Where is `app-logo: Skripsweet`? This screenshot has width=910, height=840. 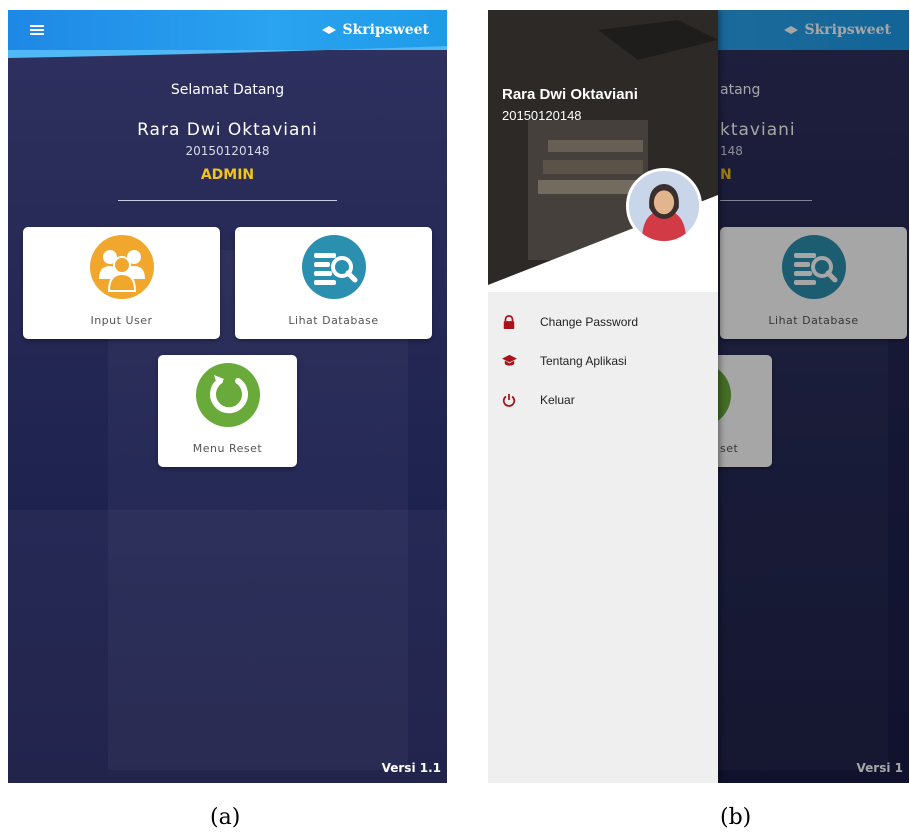
app-logo: Skripsweet is located at coordinates (375, 30).